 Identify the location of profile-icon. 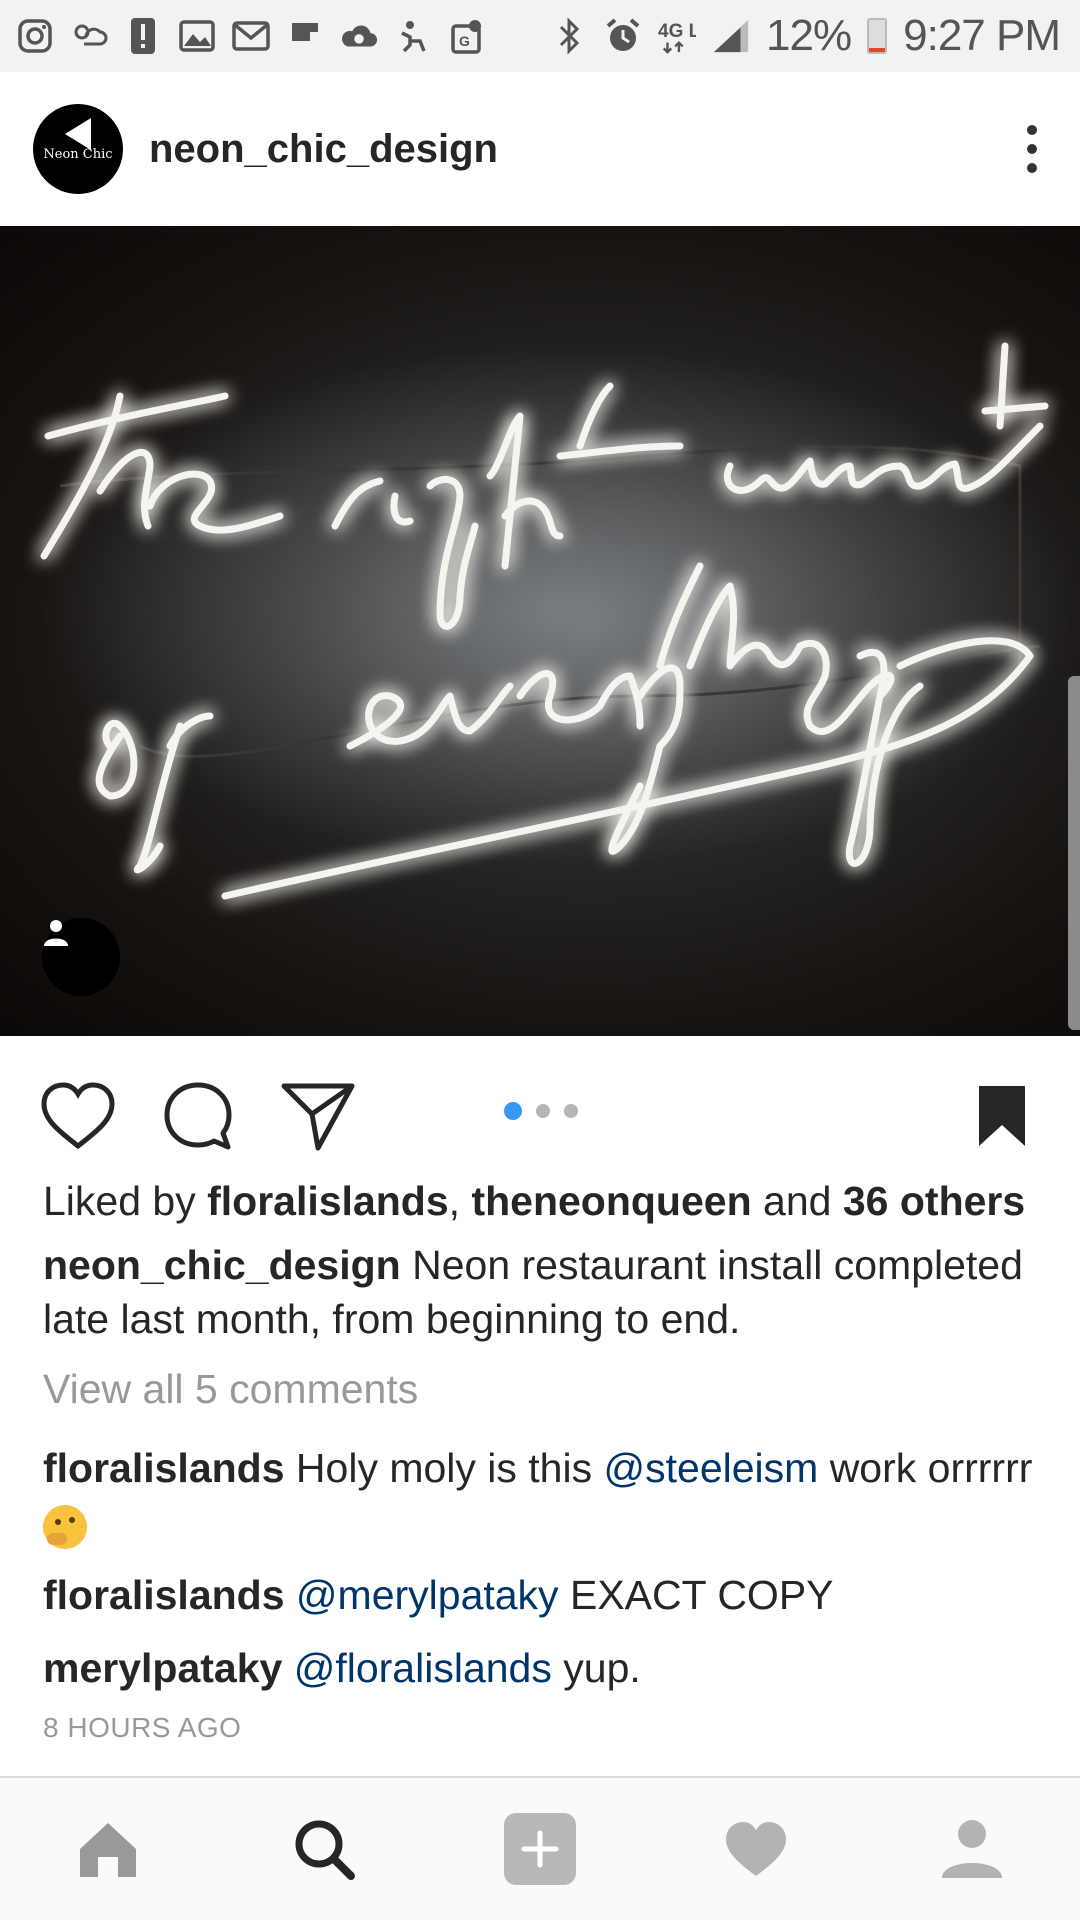
(972, 1849).